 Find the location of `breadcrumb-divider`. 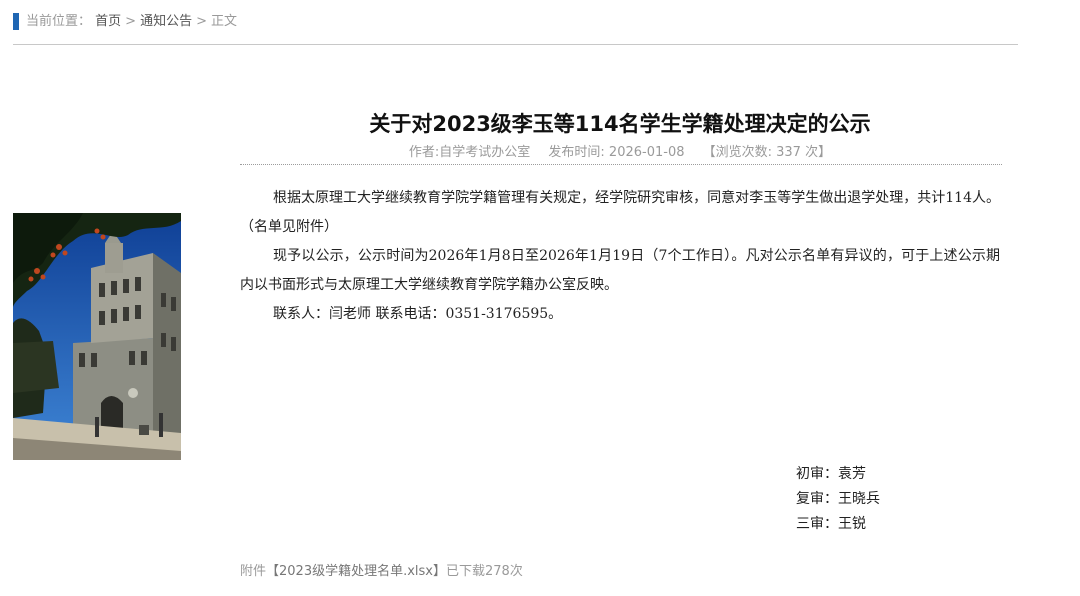

breadcrumb-divider is located at coordinates (515, 44).